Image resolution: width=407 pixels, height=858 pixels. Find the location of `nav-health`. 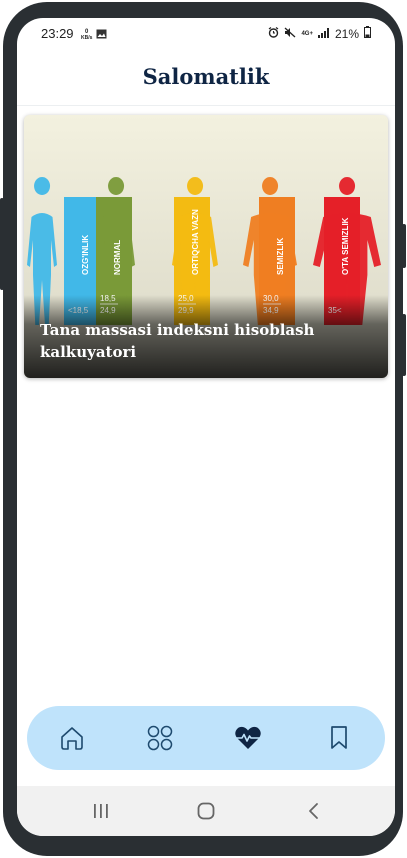

nav-health is located at coordinates (248, 738).